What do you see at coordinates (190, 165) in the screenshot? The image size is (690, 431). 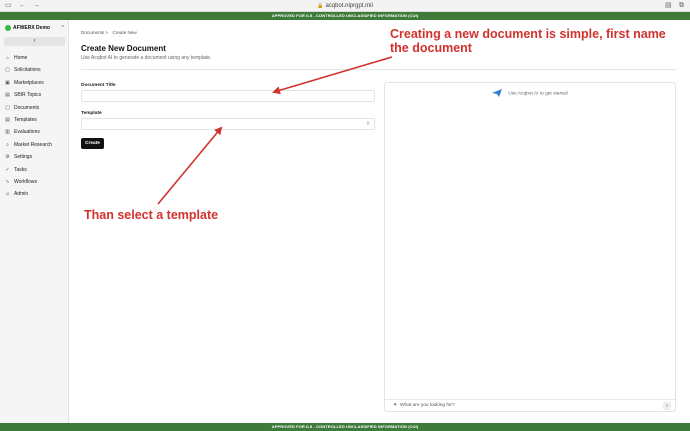 I see `arrow-to-template-select` at bounding box center [190, 165].